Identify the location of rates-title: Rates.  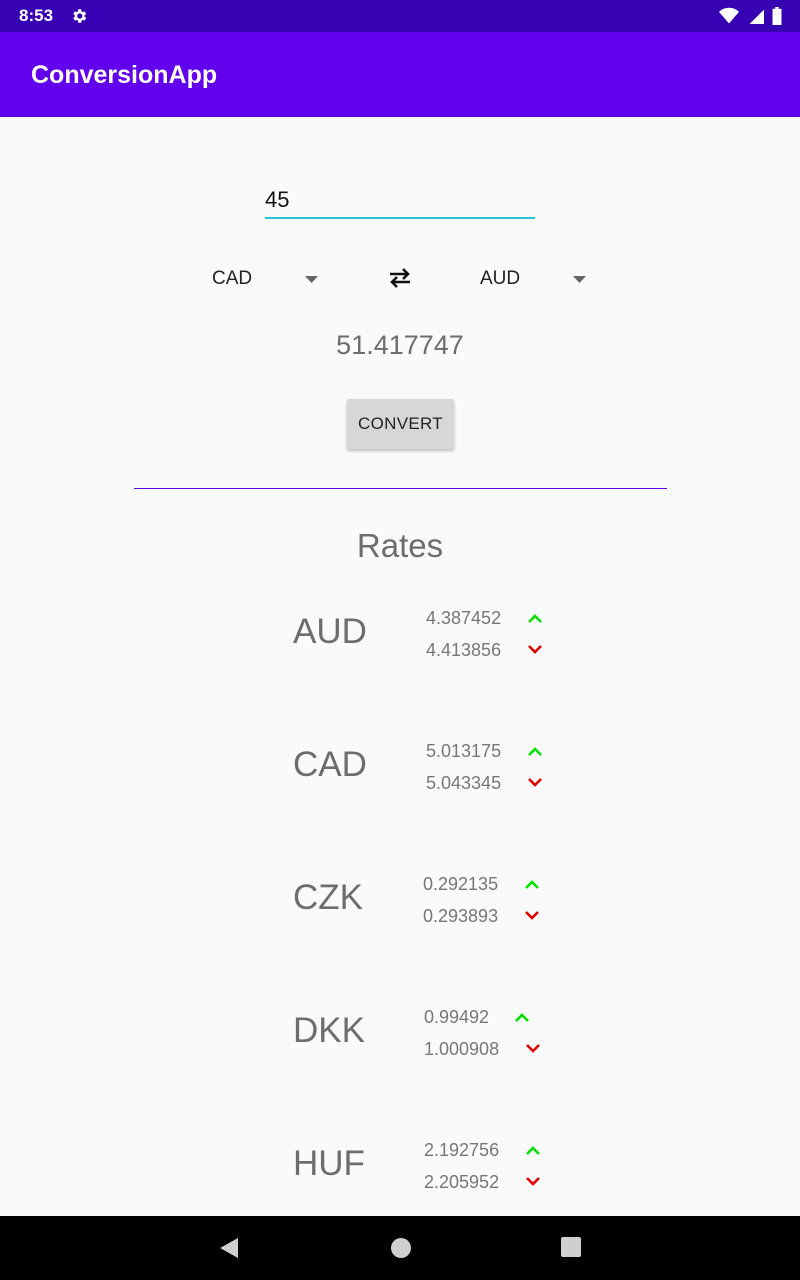
(400, 545).